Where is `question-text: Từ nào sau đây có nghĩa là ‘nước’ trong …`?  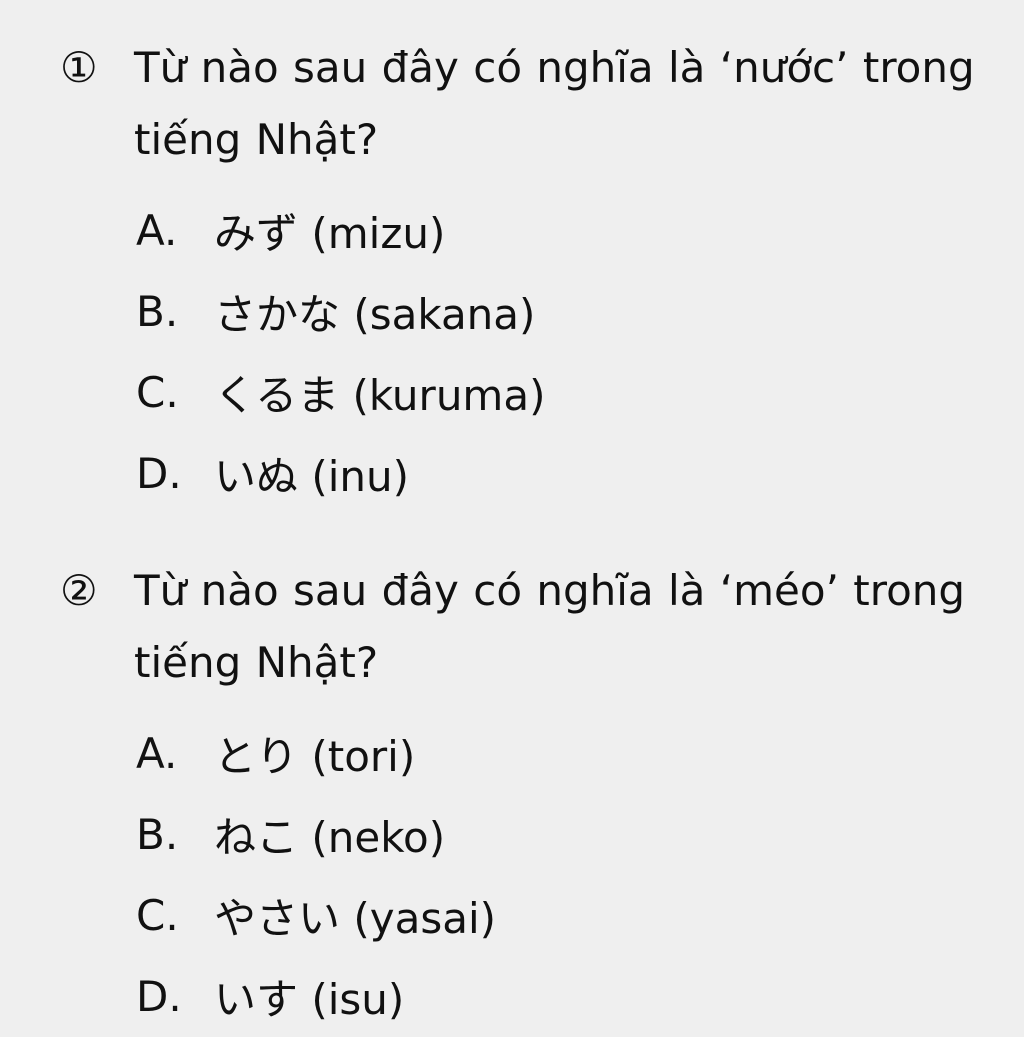 question-text: Từ nào sau đây có nghĩa là ‘nước’ trong … is located at coordinates (554, 103).